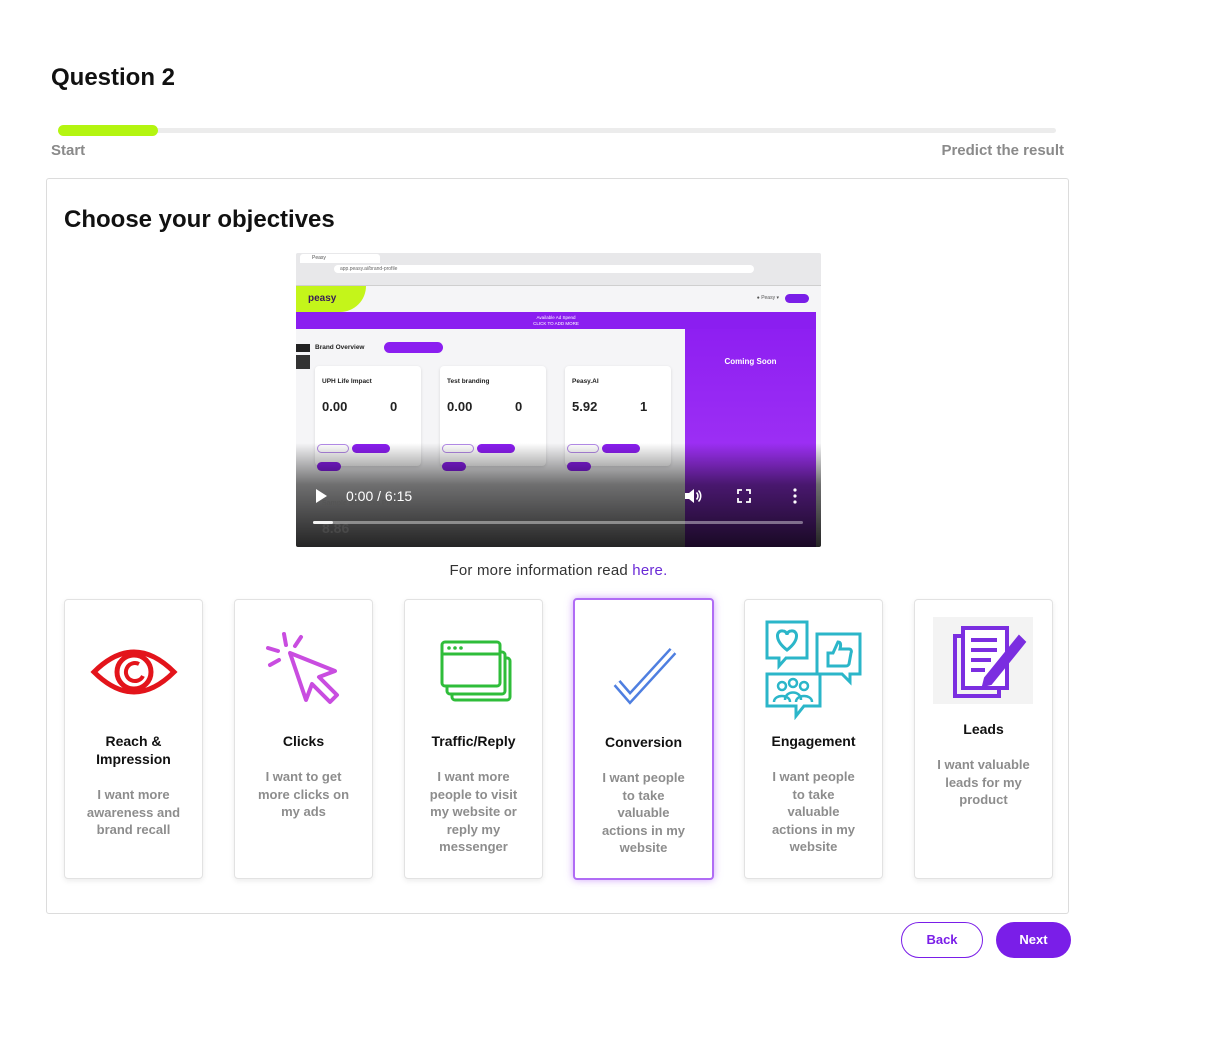  What do you see at coordinates (983, 782) in the screenshot?
I see `objective-description: I want valuable leads for my product` at bounding box center [983, 782].